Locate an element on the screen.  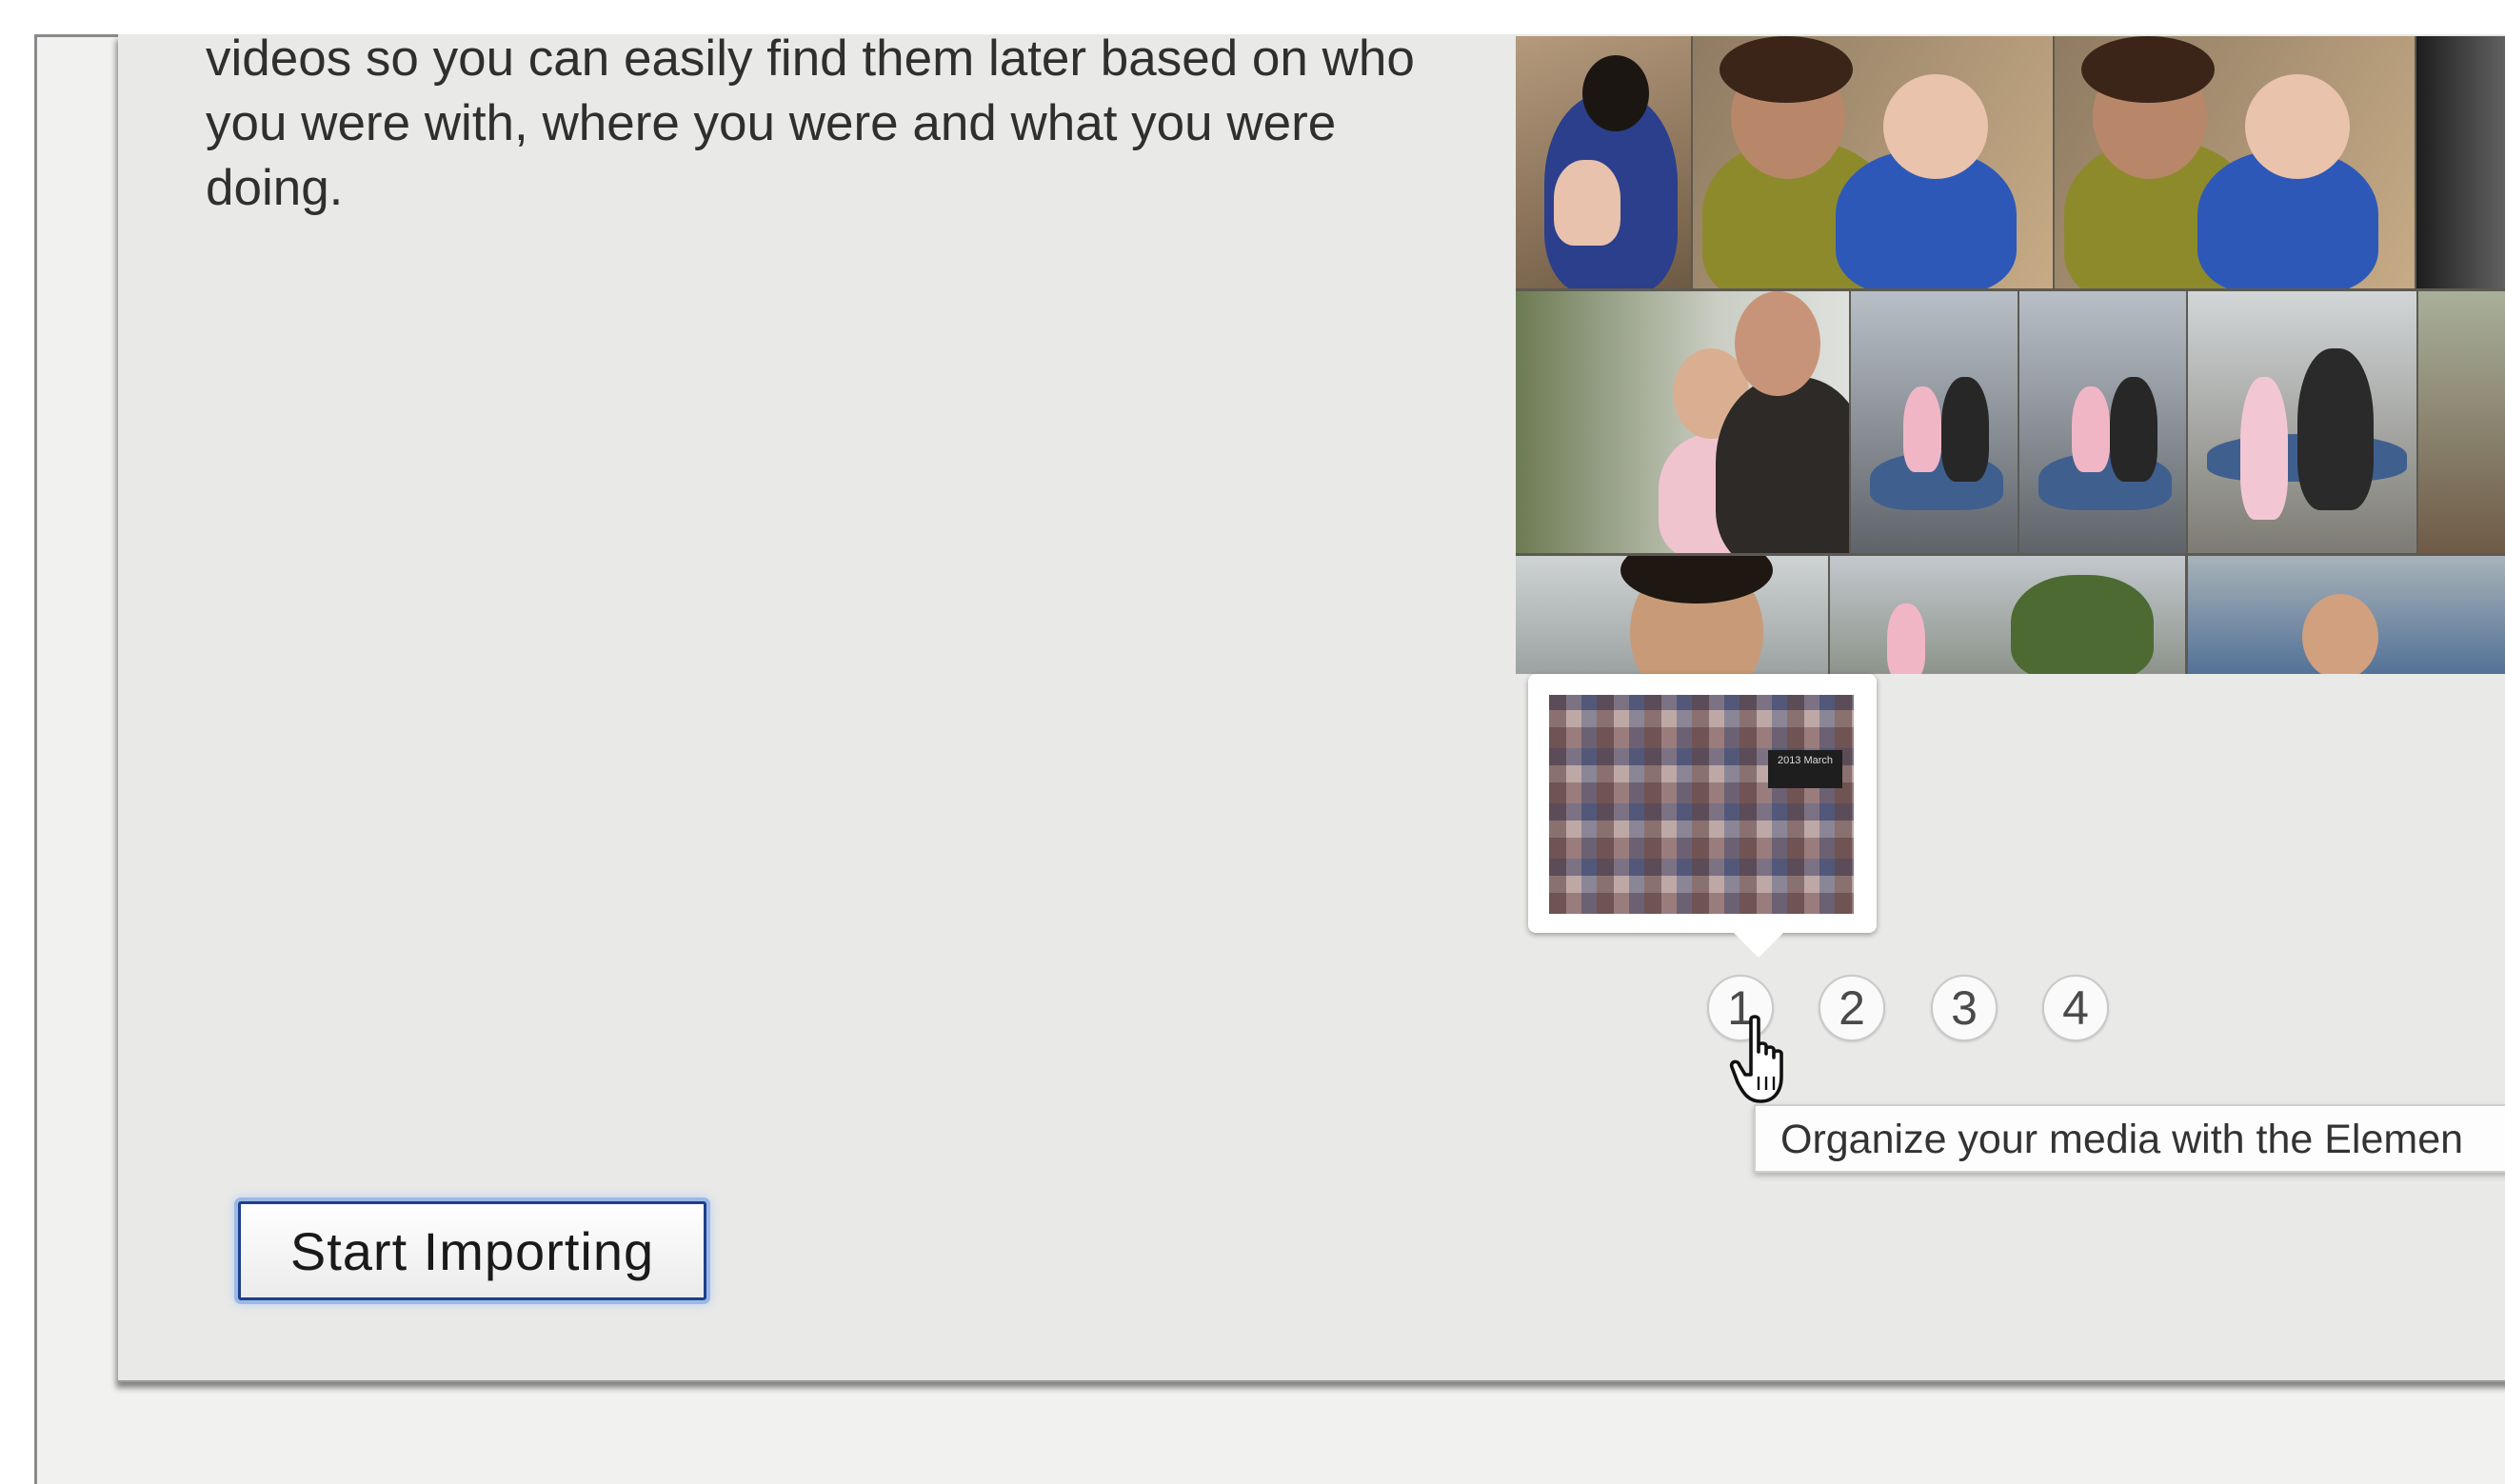
page-dot-4: 4 is located at coordinates (2075, 1008).